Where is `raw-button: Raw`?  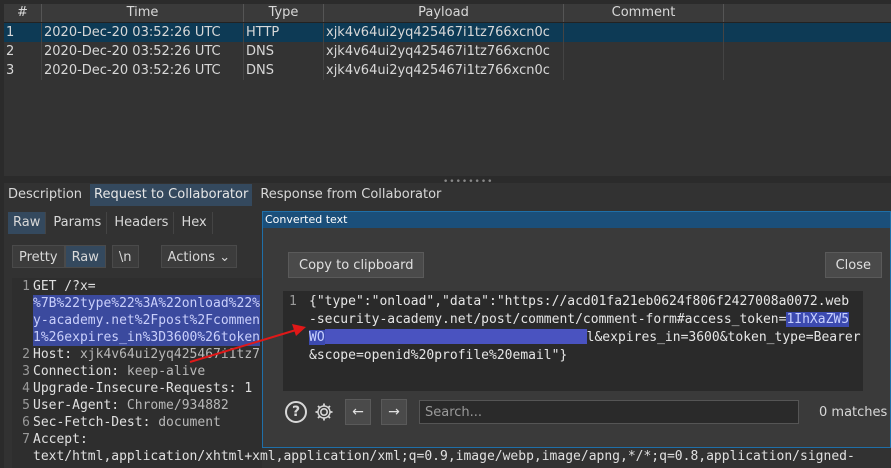
raw-button: Raw is located at coordinates (85, 256).